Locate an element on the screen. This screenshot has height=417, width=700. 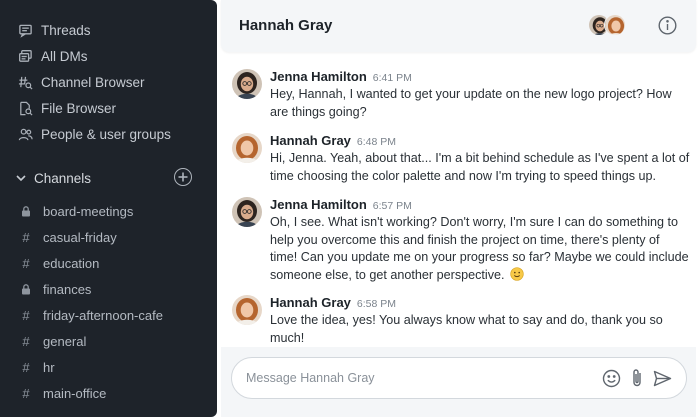
channel-casual-friday: # casual-friday is located at coordinates (108, 237).